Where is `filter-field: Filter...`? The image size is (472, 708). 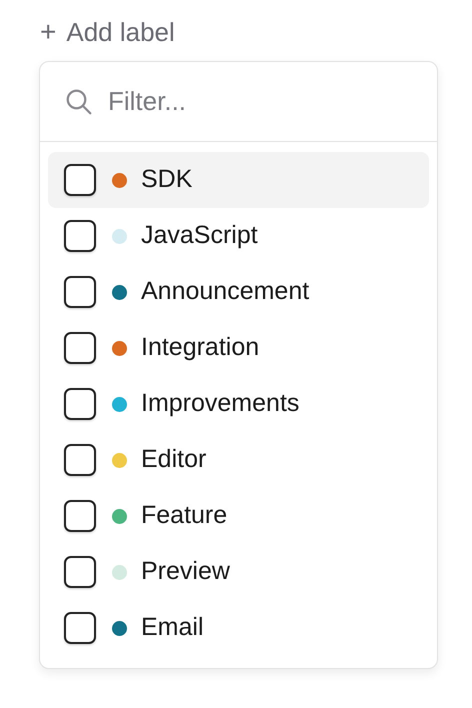
filter-field: Filter... is located at coordinates (248, 101).